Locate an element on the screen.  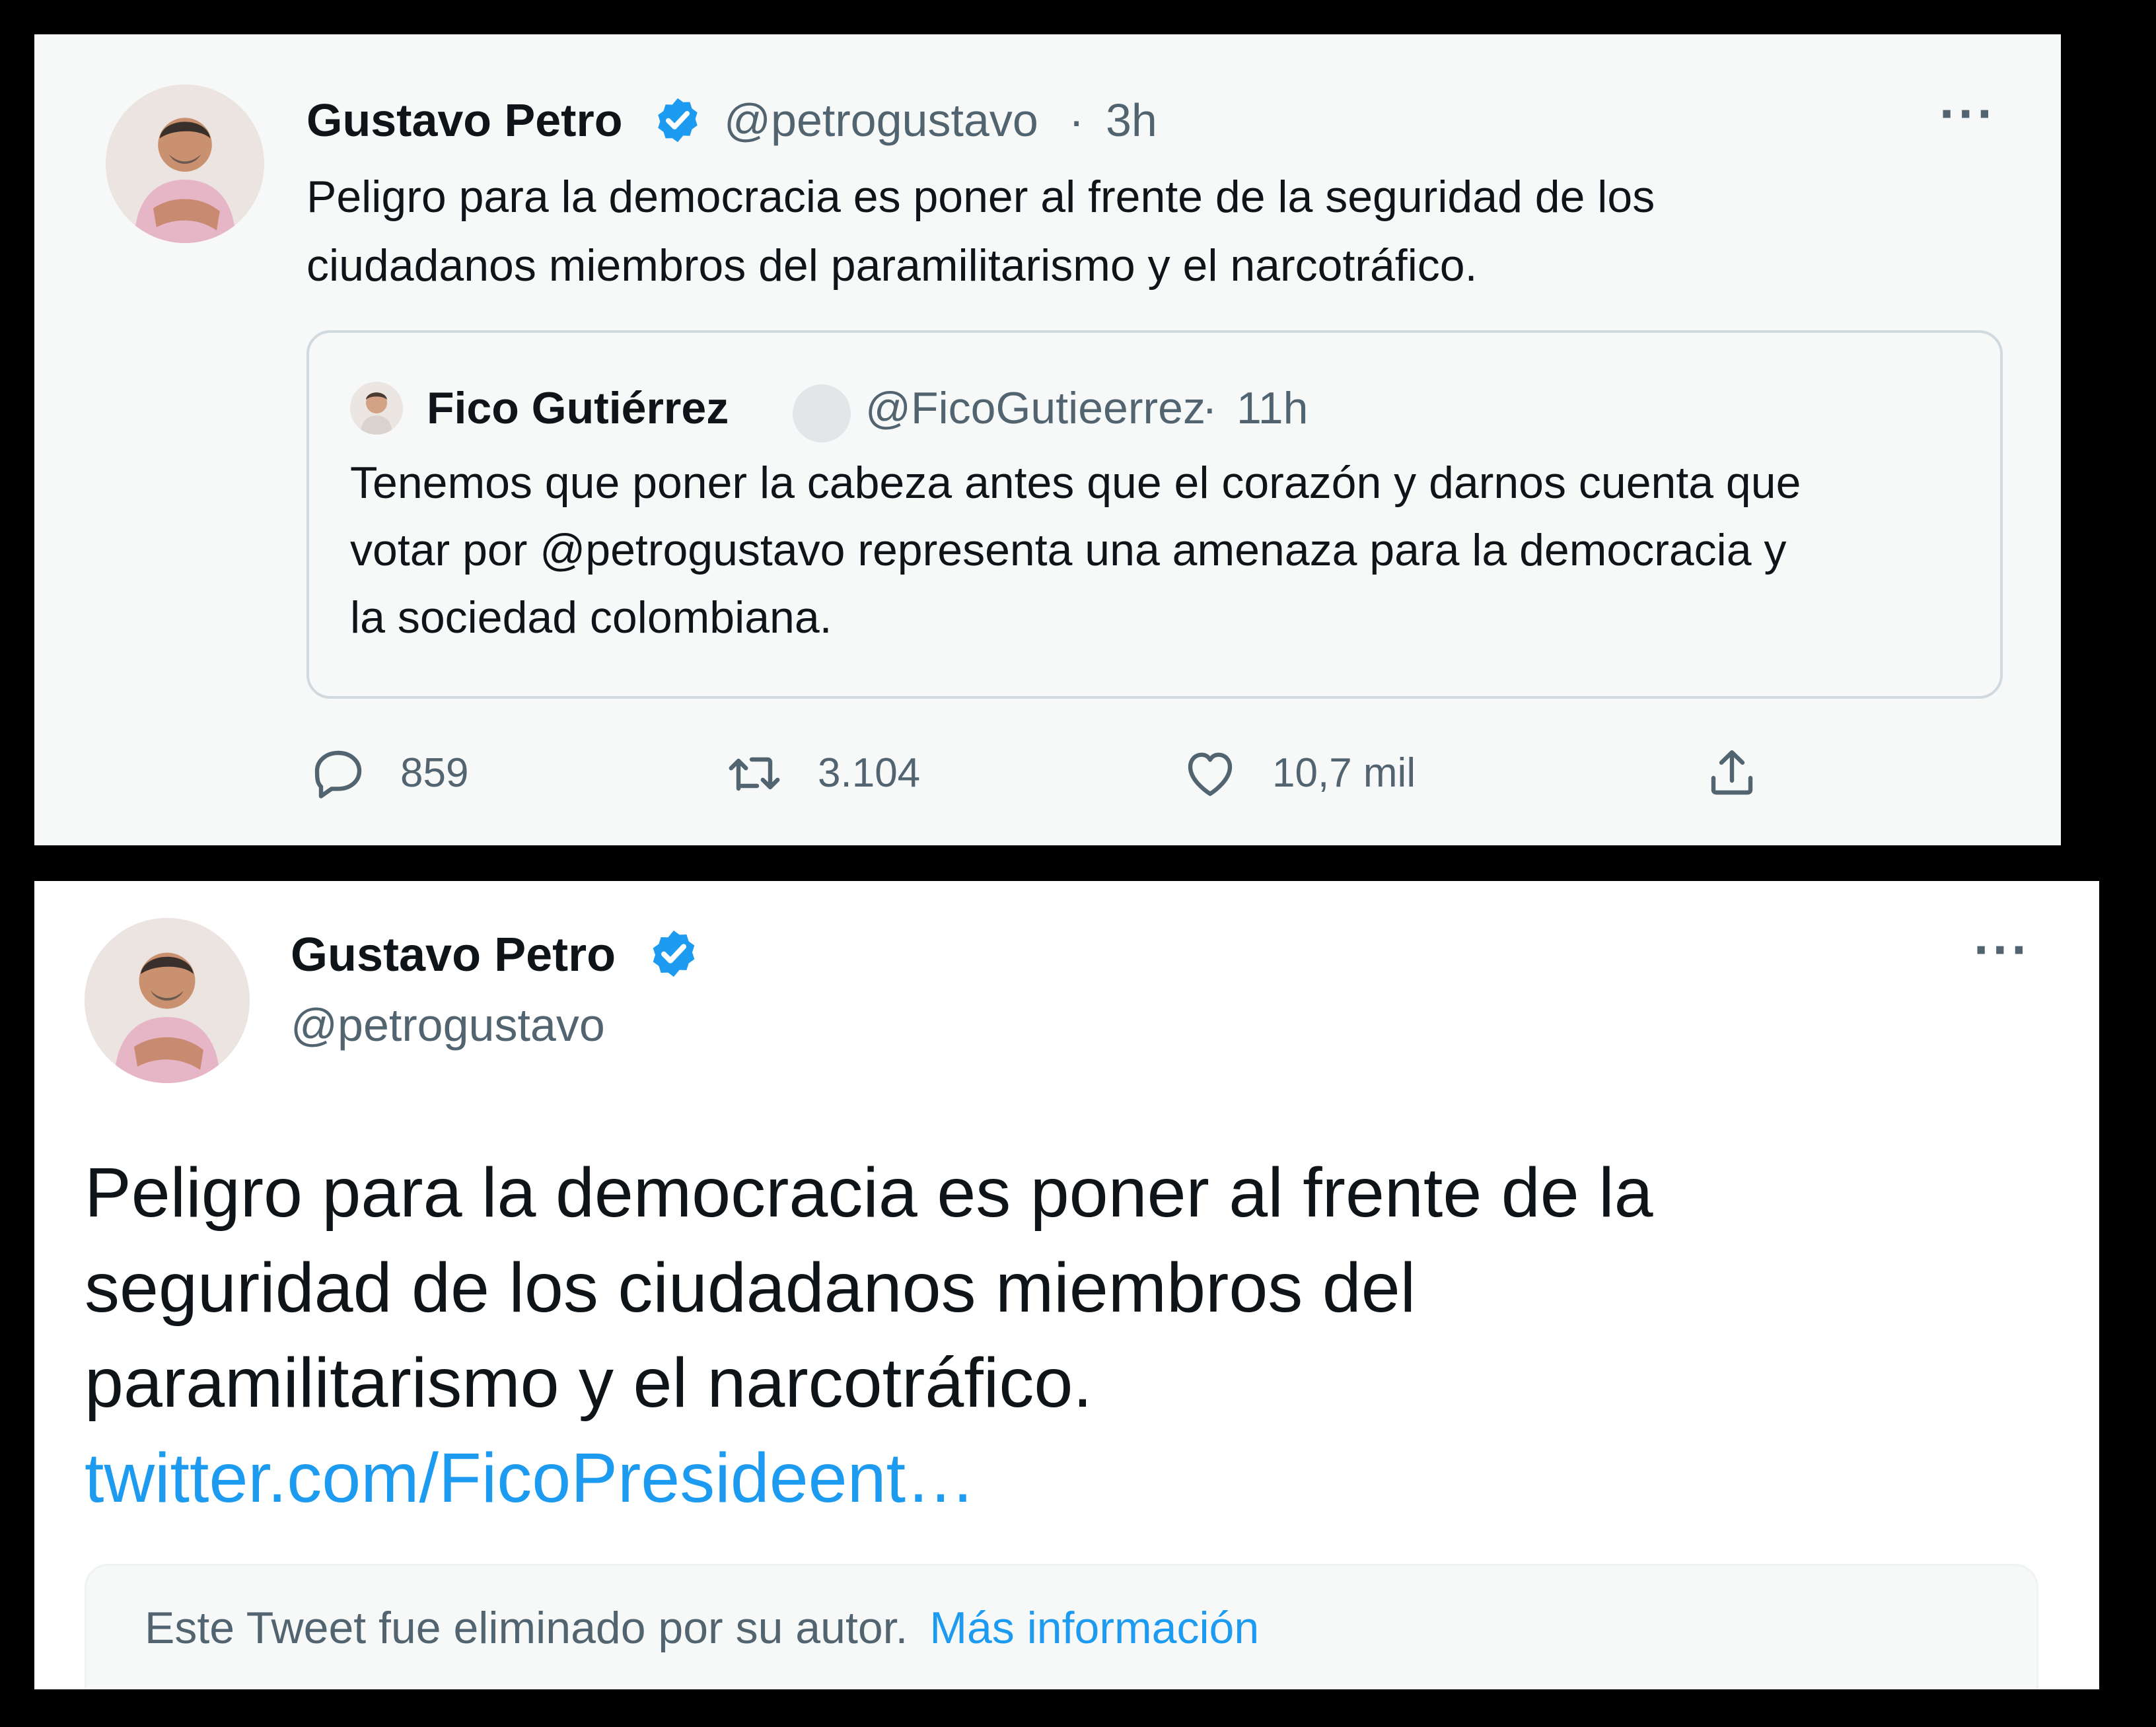
quoted-avatar is located at coordinates (376, 408).